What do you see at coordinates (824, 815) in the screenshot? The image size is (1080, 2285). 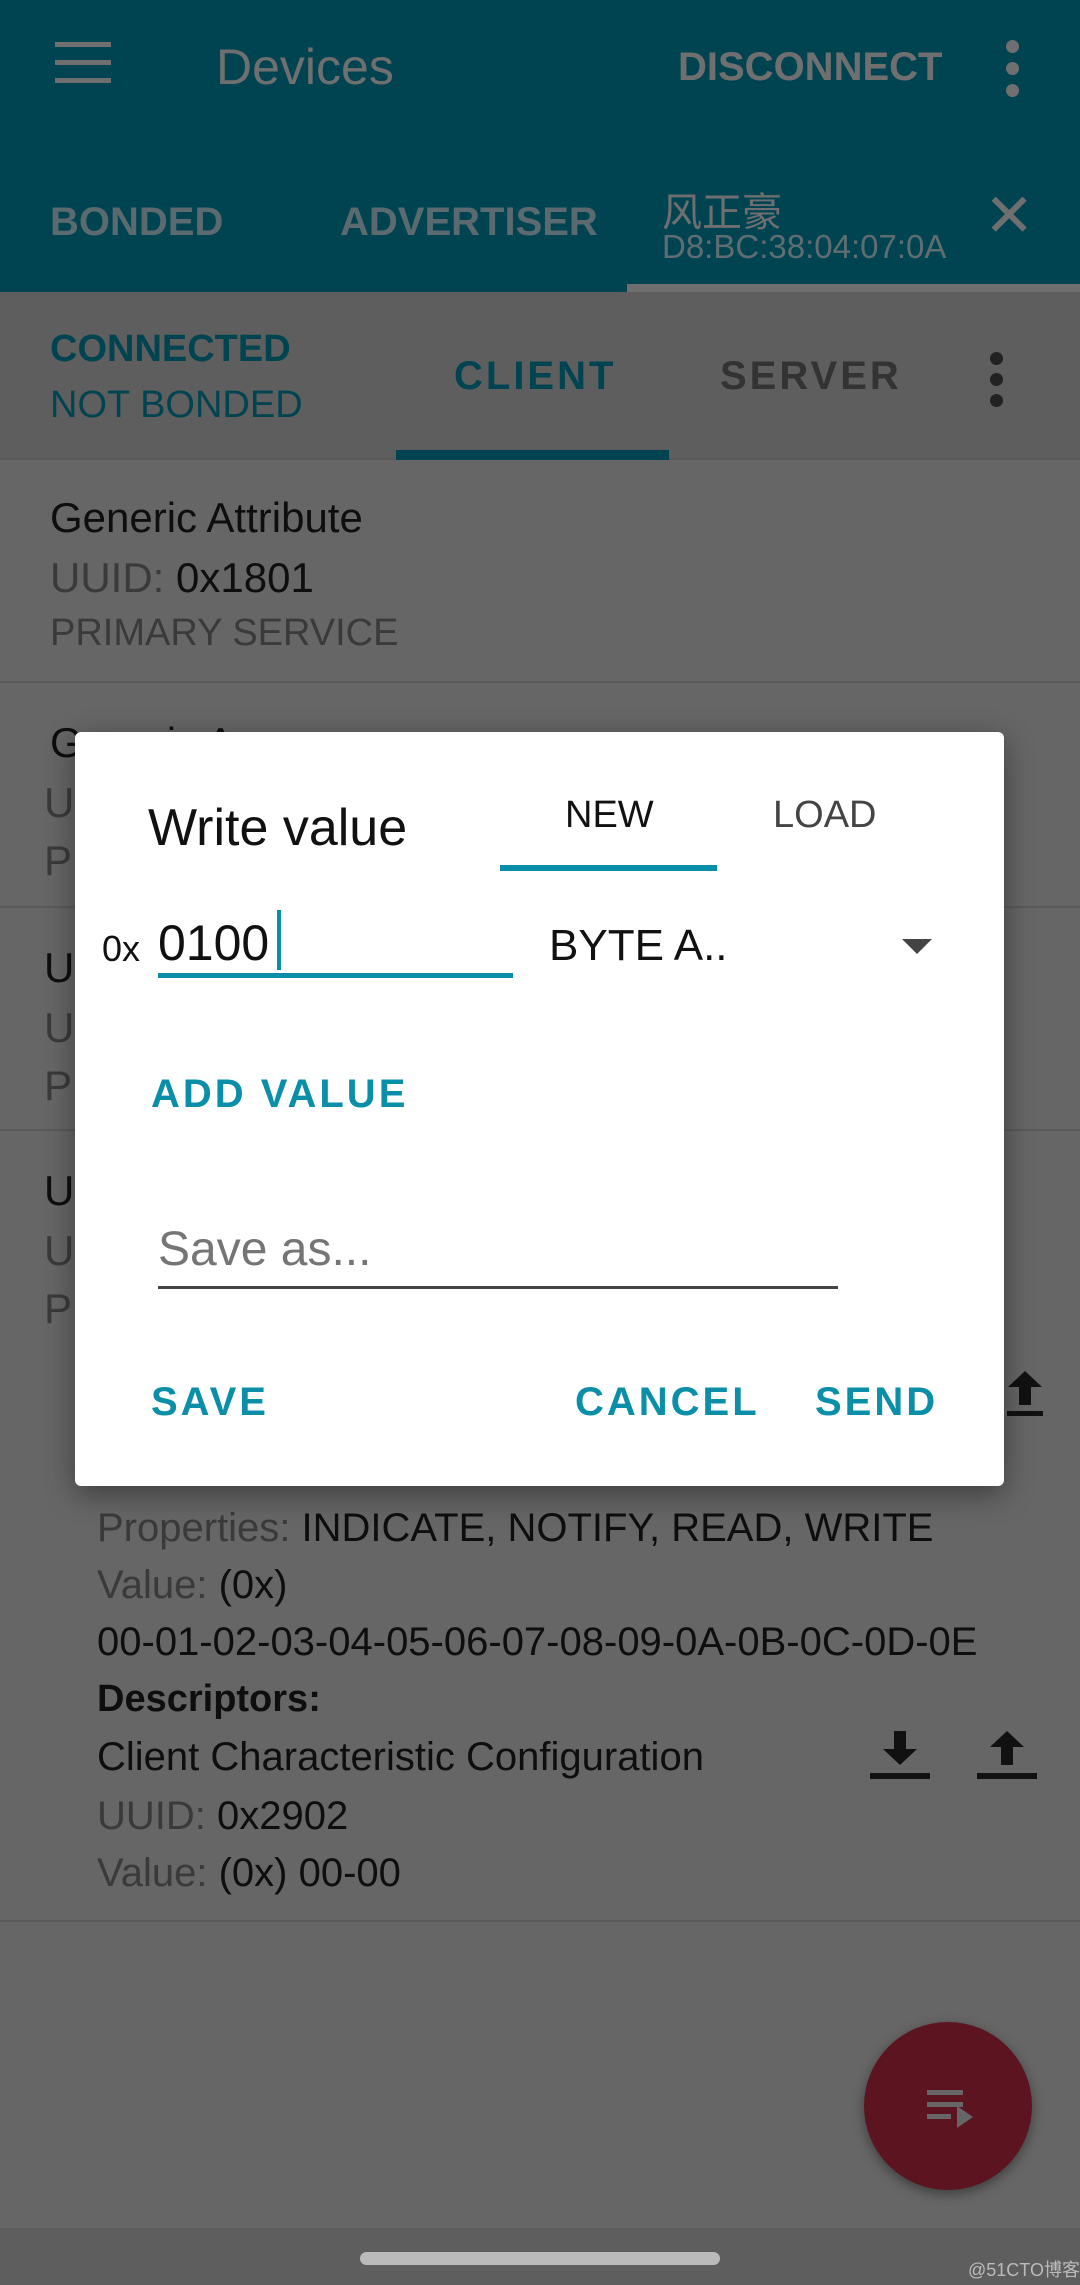 I see `tab-load: LOAD` at bounding box center [824, 815].